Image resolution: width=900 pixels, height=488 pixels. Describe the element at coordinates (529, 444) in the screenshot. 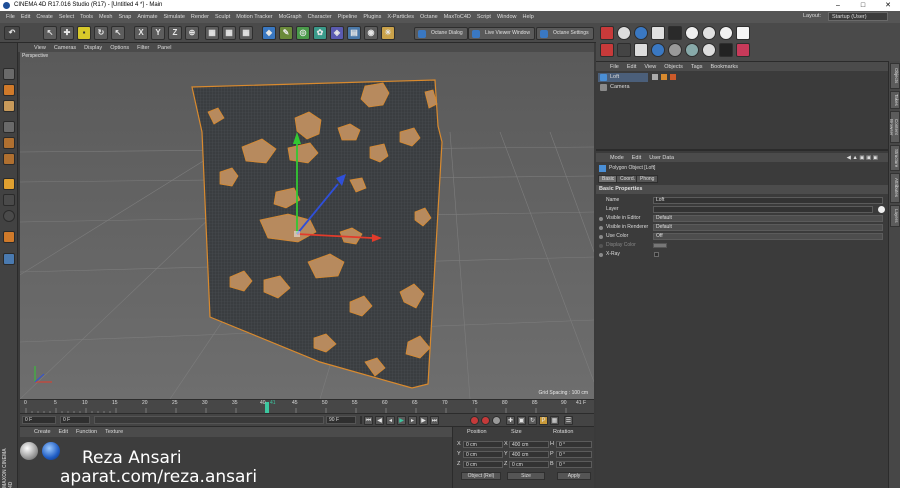

I see `size-x-field: 400 cm` at that location.